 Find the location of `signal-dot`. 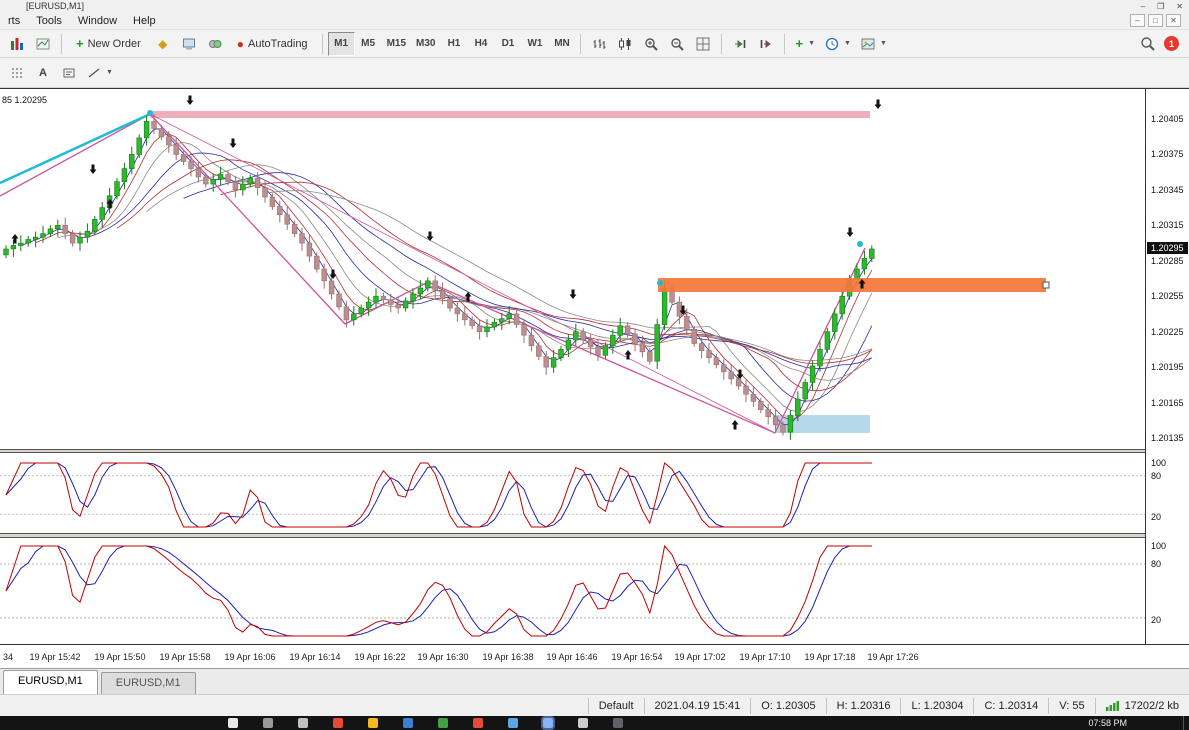

signal-dot is located at coordinates (860, 244).